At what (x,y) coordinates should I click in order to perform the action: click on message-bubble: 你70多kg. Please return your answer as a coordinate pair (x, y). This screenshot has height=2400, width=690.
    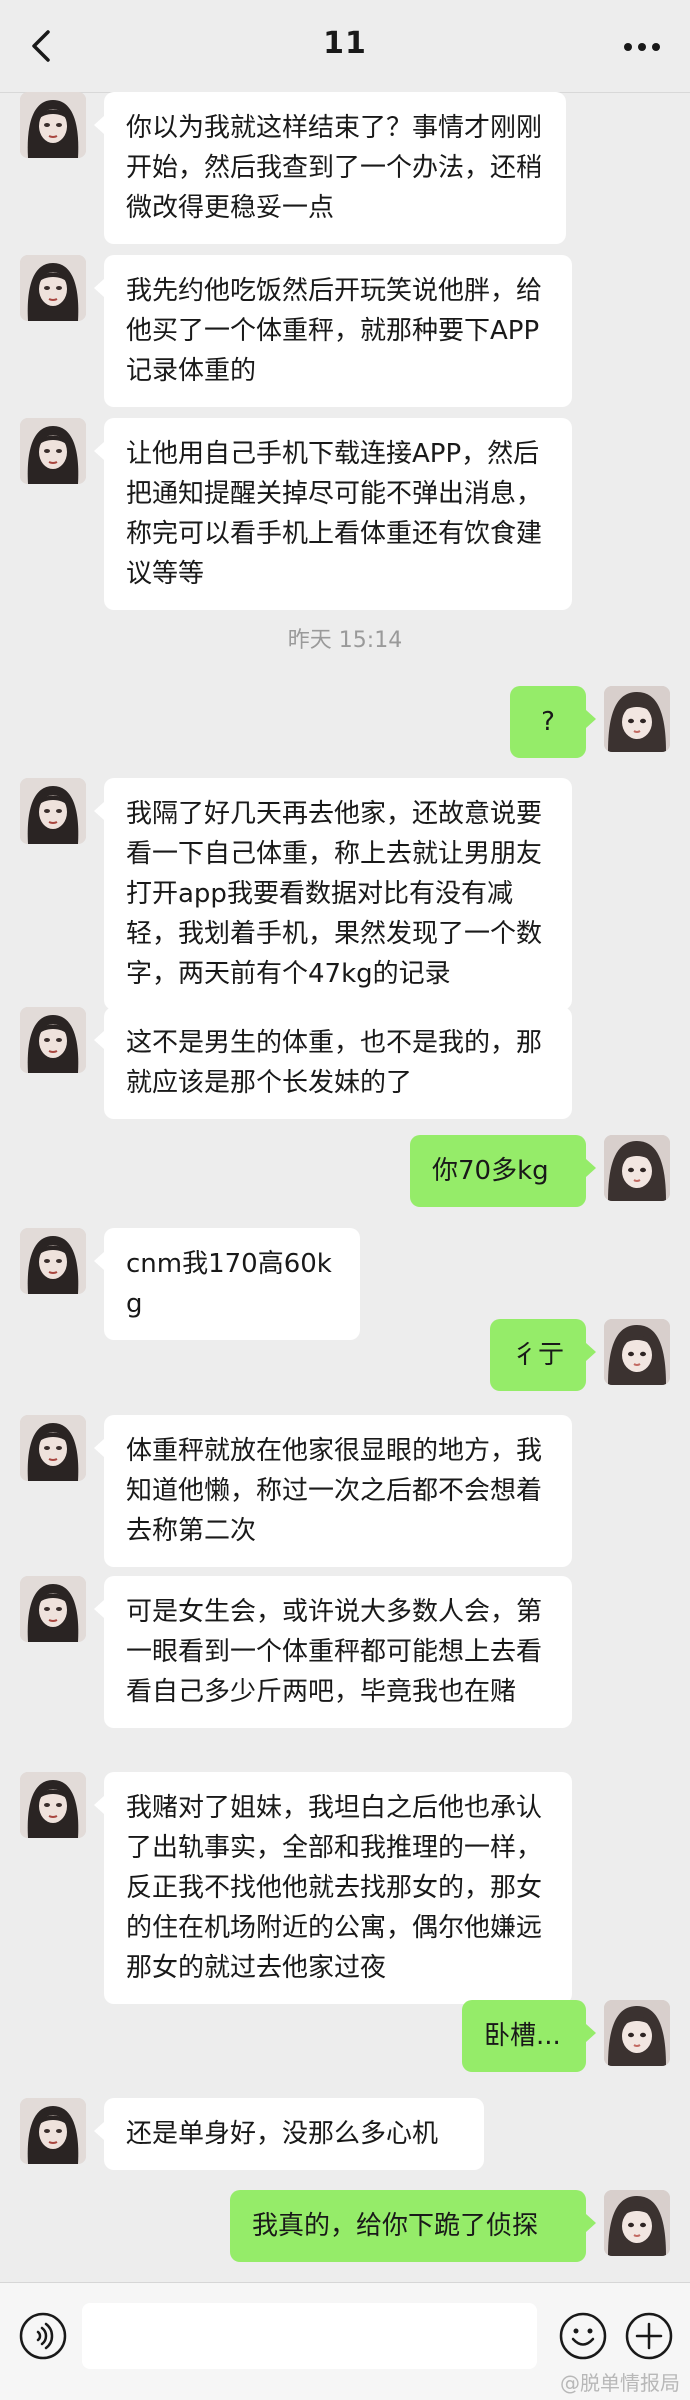
    Looking at the image, I should click on (503, 1171).